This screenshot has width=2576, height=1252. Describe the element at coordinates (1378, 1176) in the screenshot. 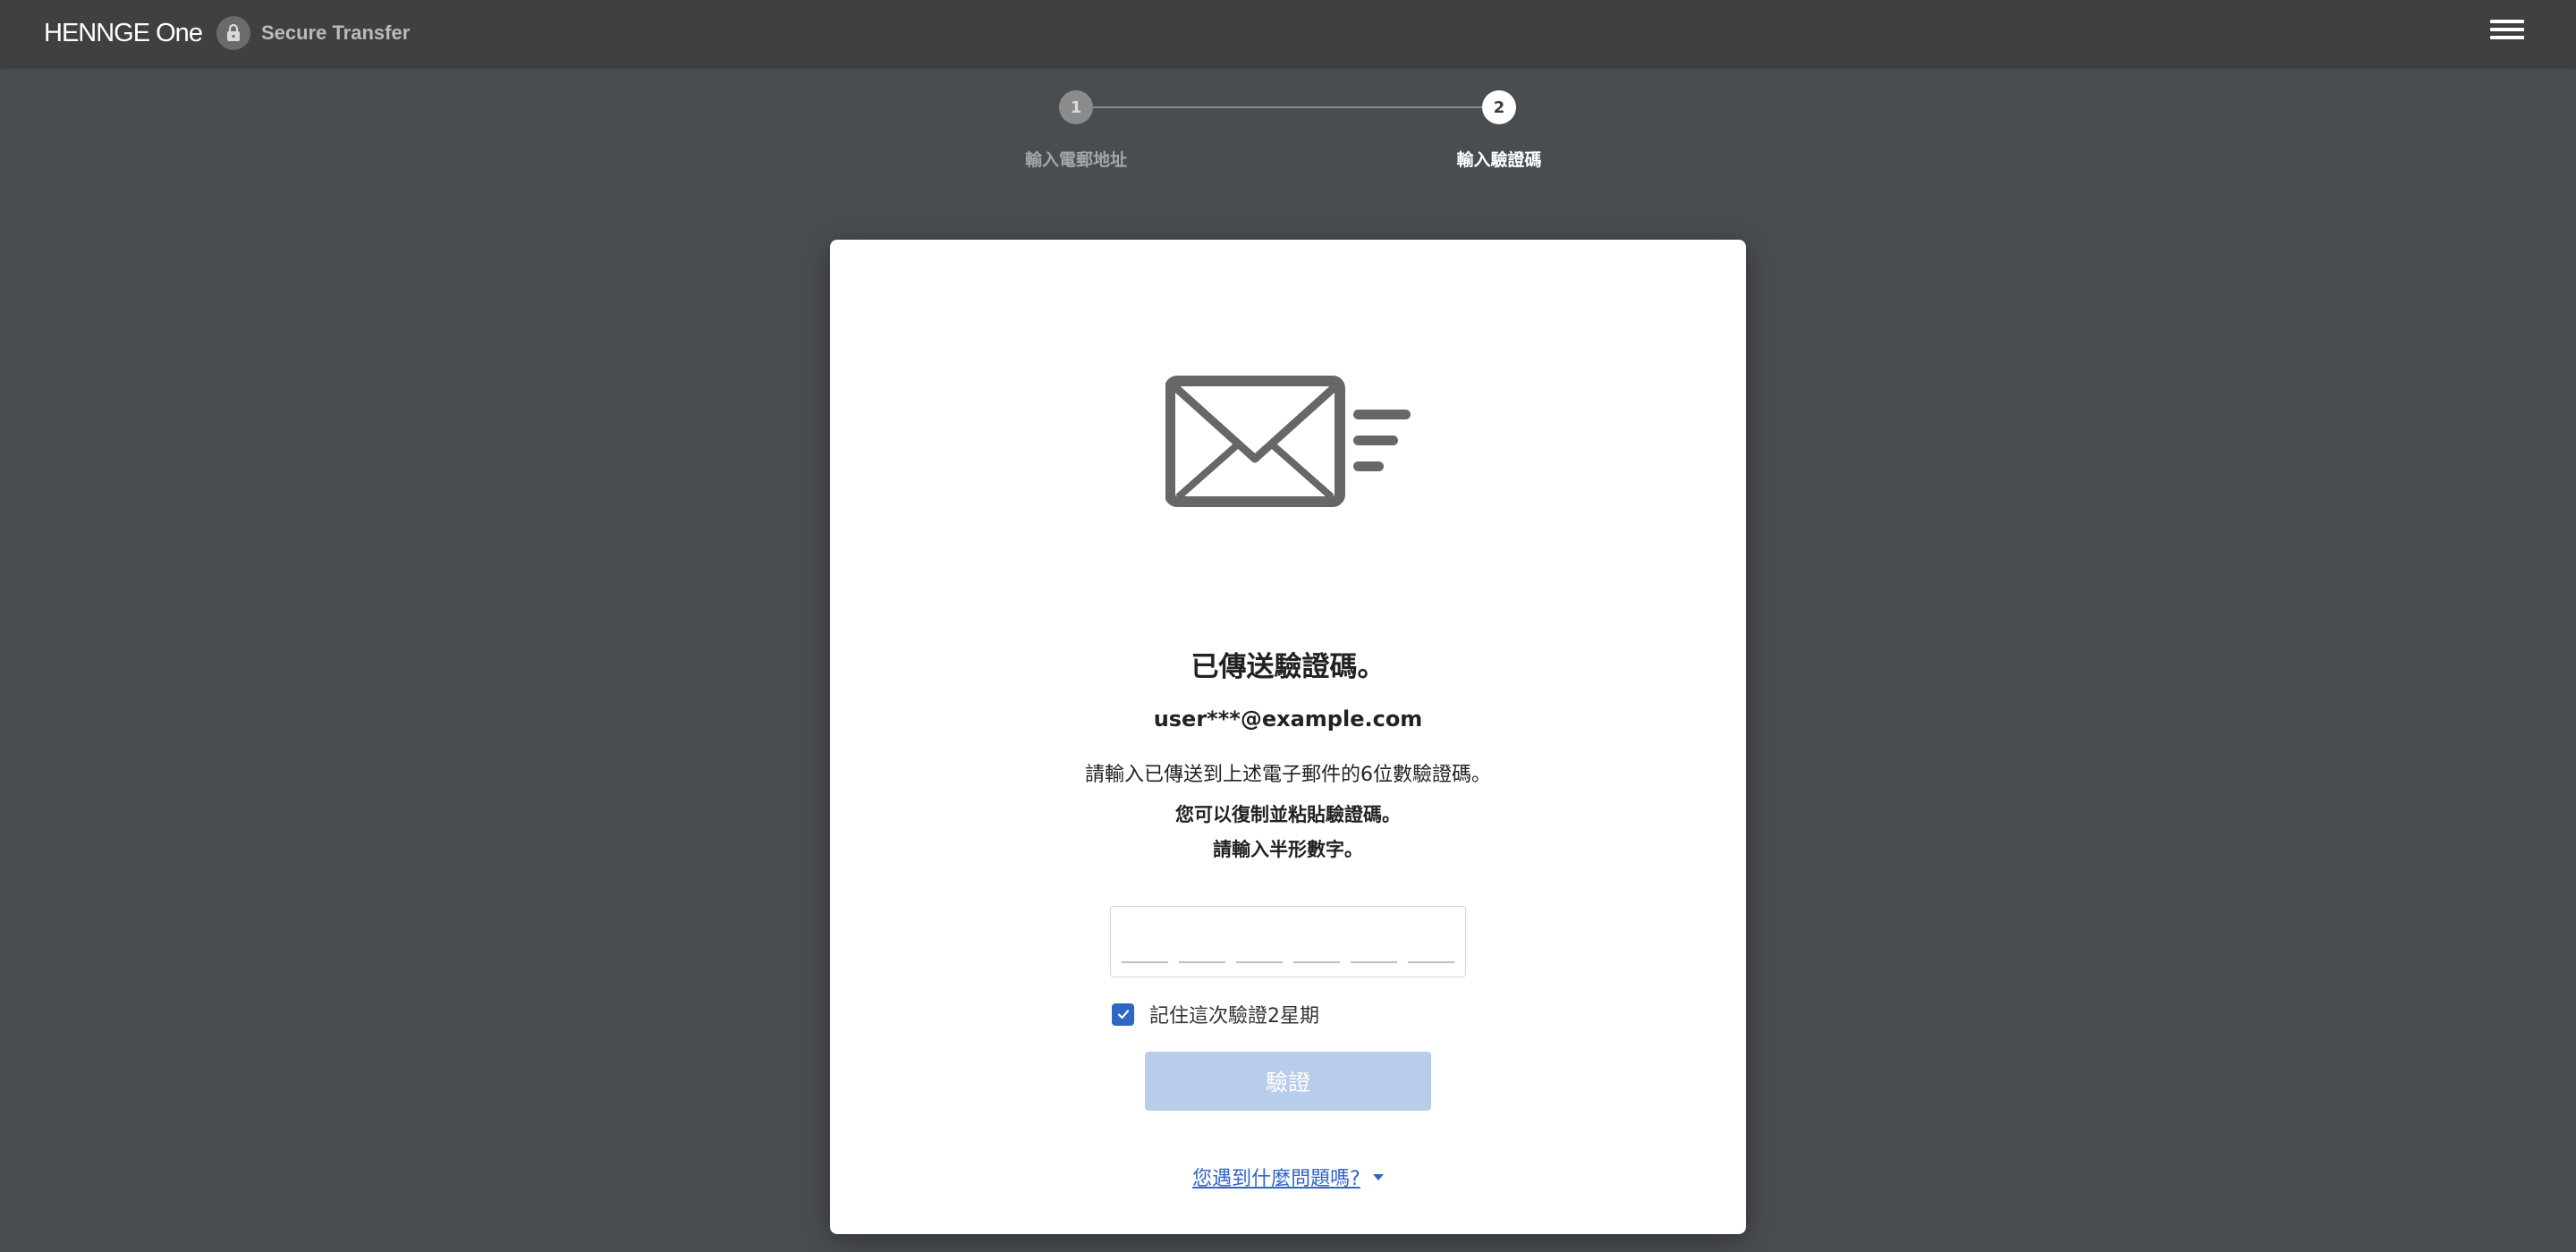

I see `caret-down-icon` at that location.